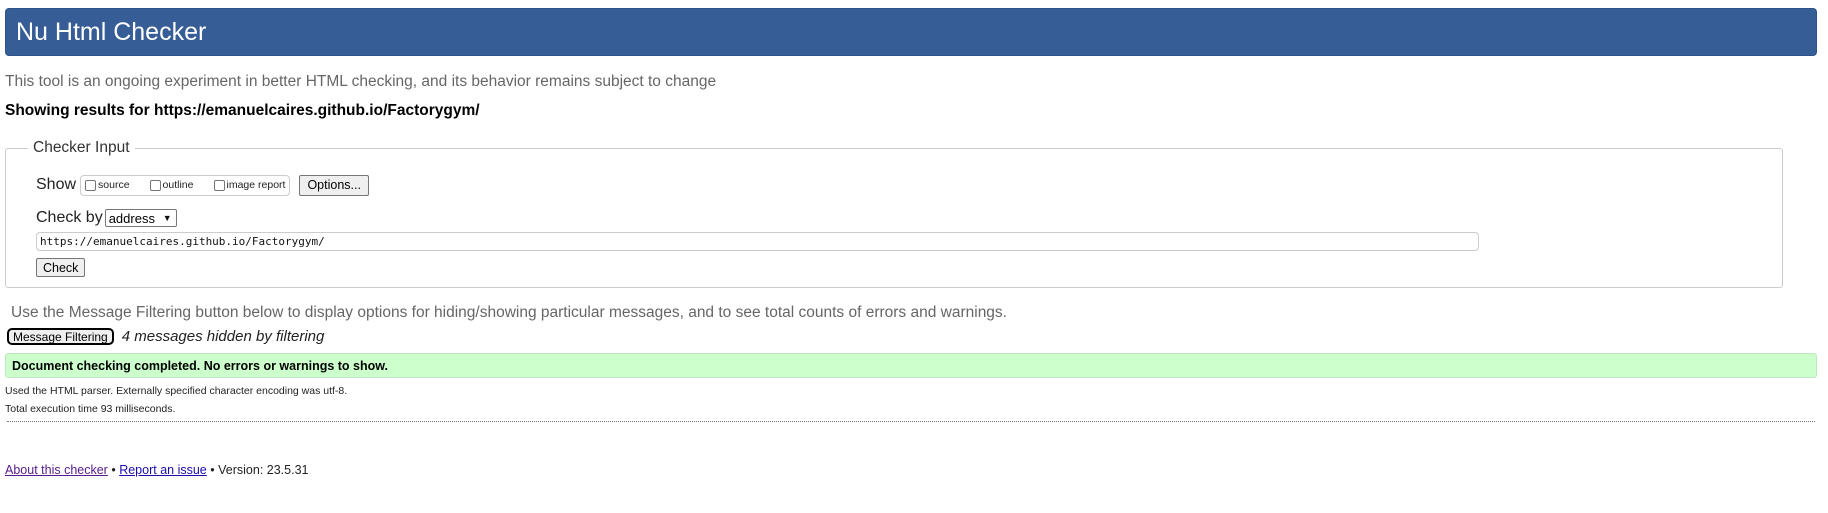  Describe the element at coordinates (131, 218) in the screenshot. I see `check-by-select-value: address` at that location.